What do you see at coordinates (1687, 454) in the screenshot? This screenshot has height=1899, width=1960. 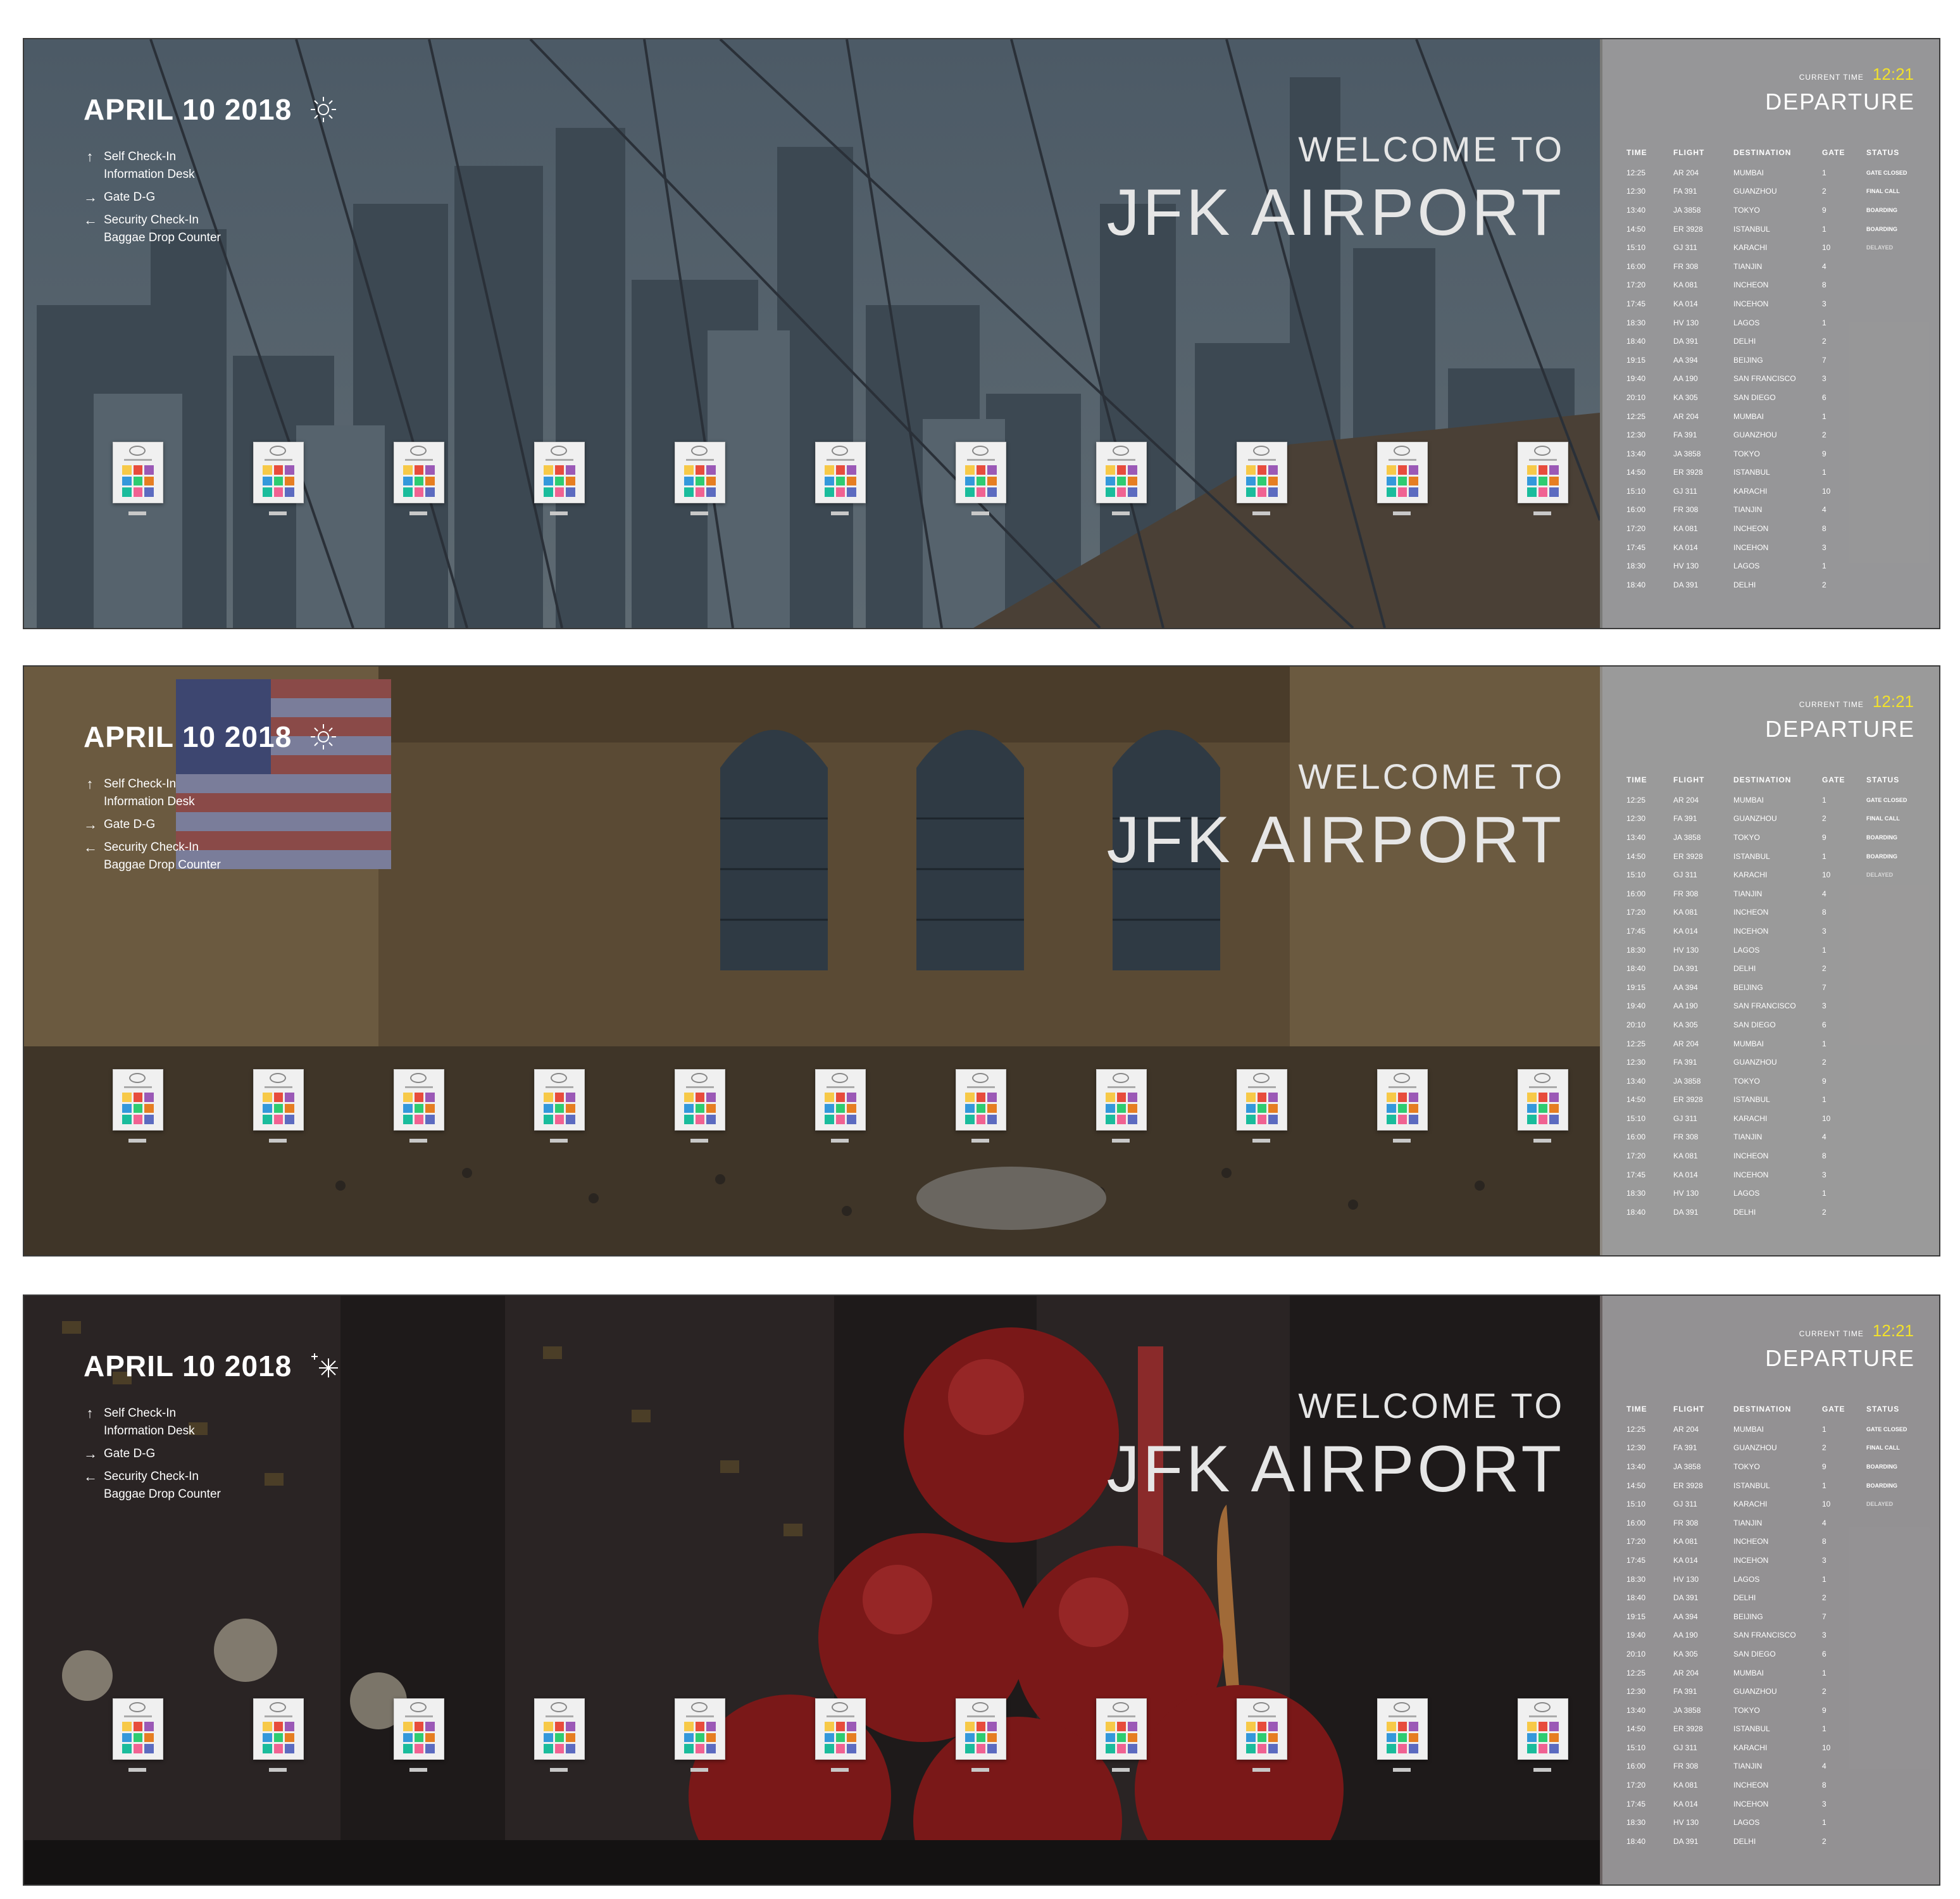 I see `table-cell: JA 3858` at bounding box center [1687, 454].